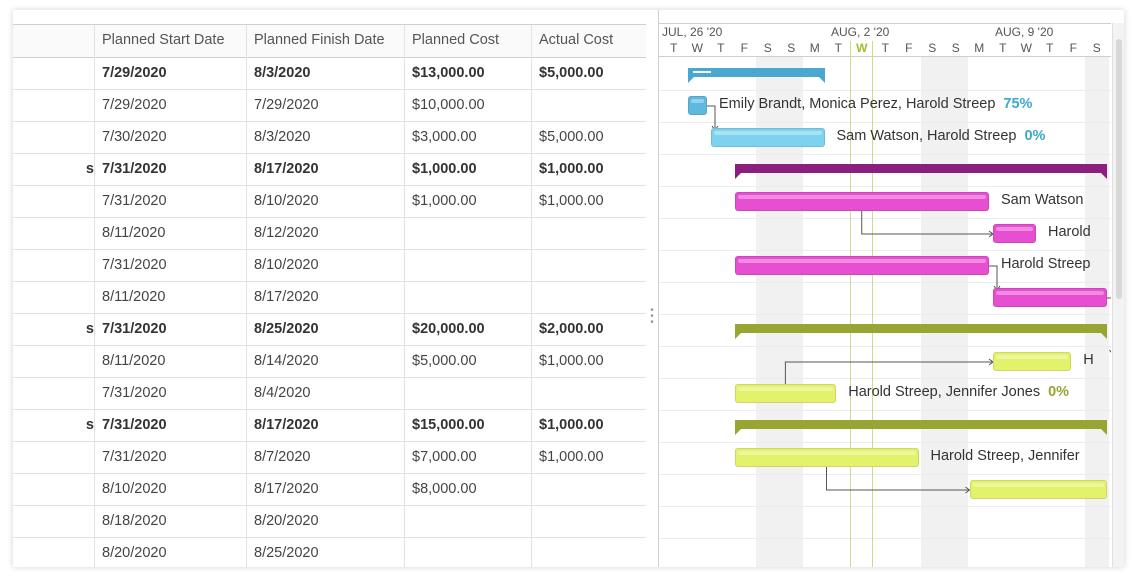 Image resolution: width=1135 pixels, height=583 pixels. I want to click on cell-planned-cost: $1,000.00, so click(468, 169).